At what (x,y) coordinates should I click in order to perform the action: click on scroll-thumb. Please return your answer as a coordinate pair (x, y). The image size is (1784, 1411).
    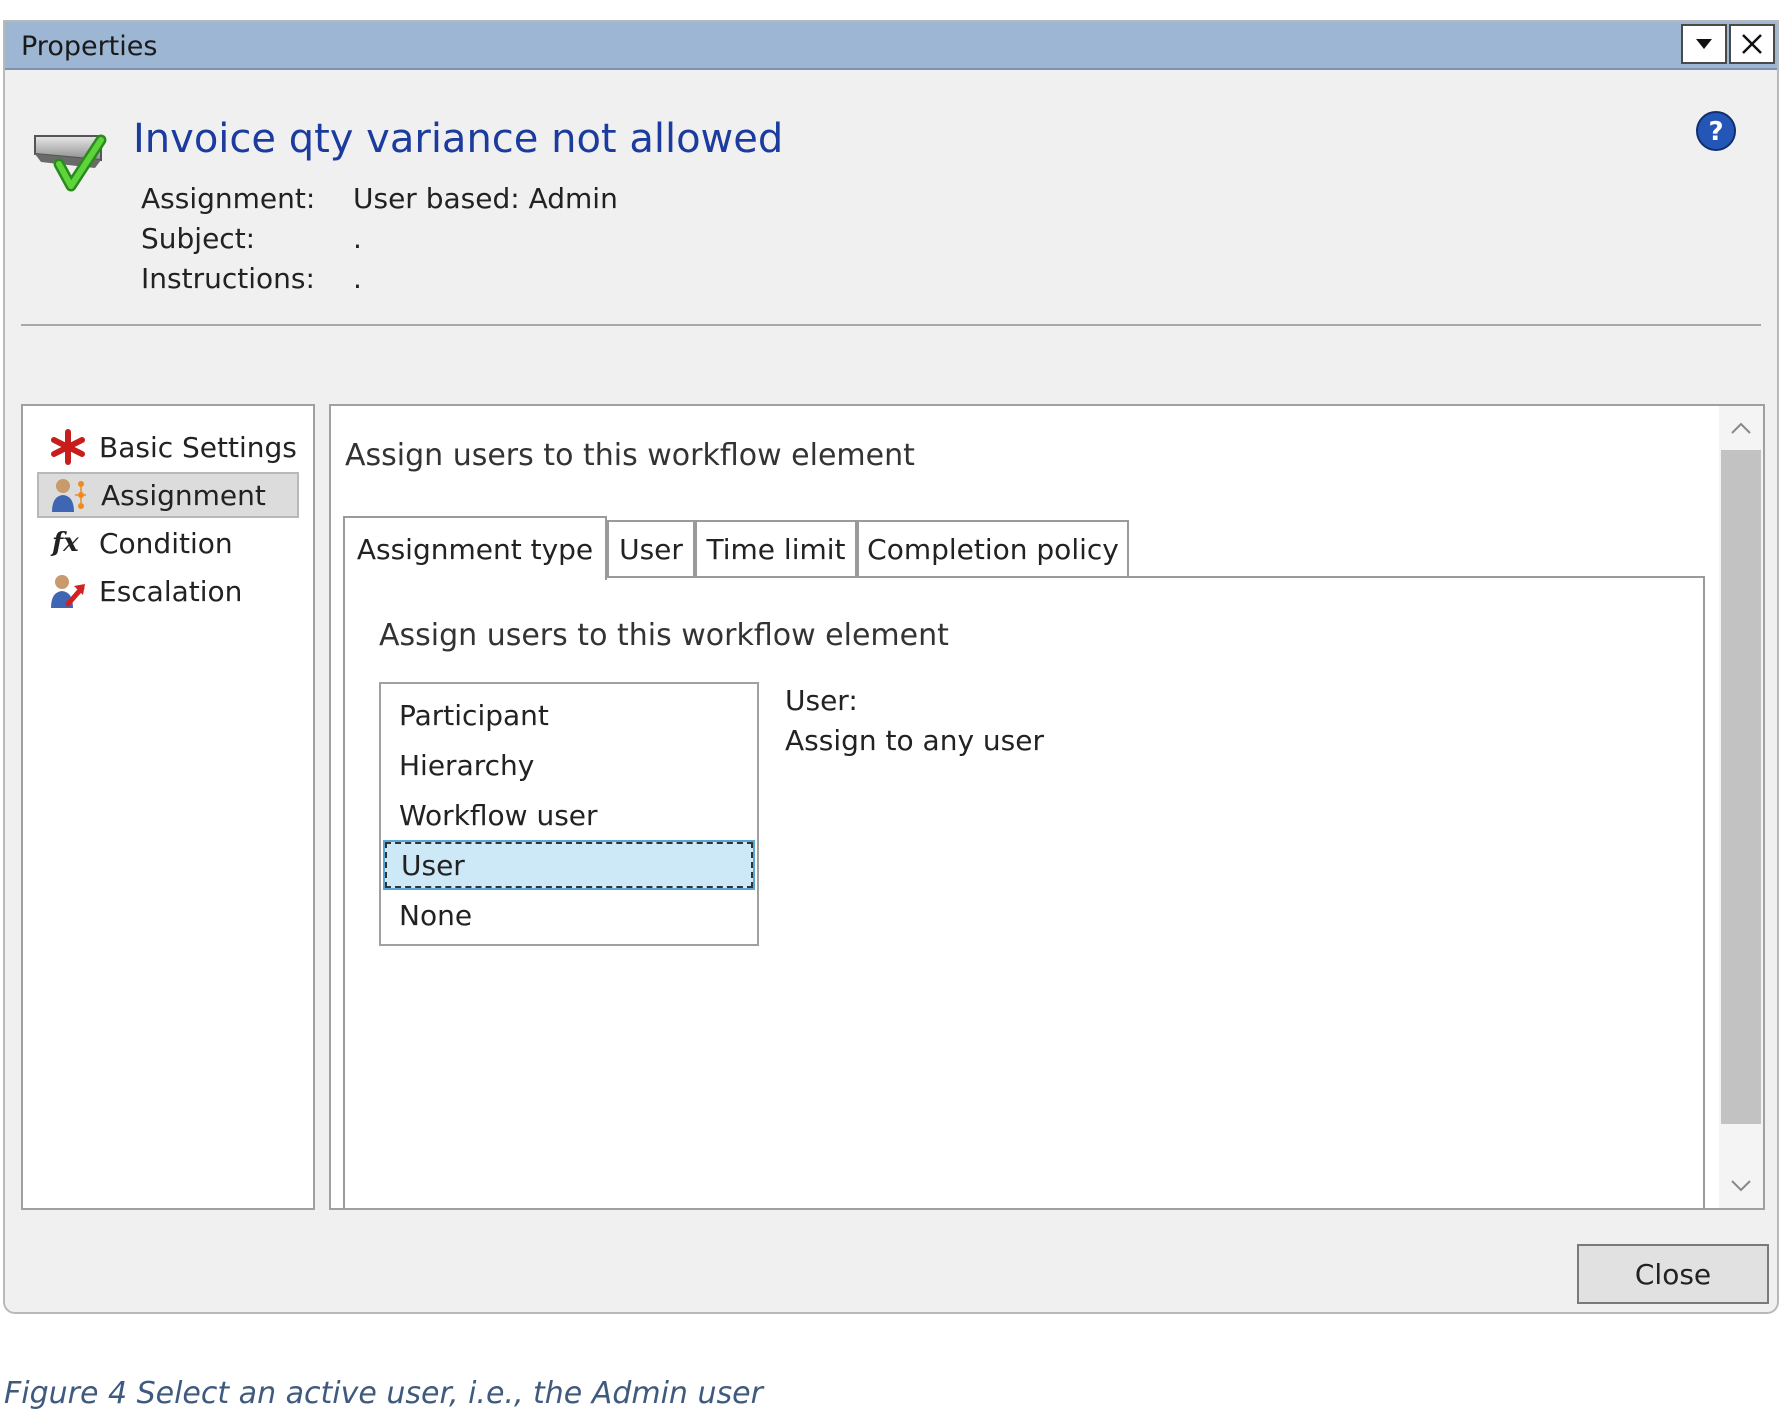
    Looking at the image, I should click on (1741, 787).